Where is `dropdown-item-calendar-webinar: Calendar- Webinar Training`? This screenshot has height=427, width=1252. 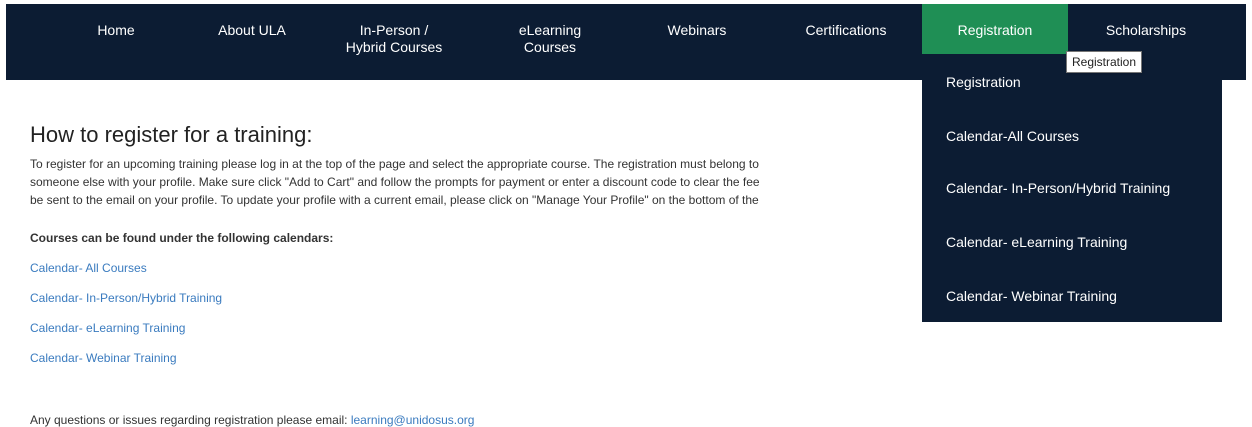 dropdown-item-calendar-webinar: Calendar- Webinar Training is located at coordinates (1031, 296).